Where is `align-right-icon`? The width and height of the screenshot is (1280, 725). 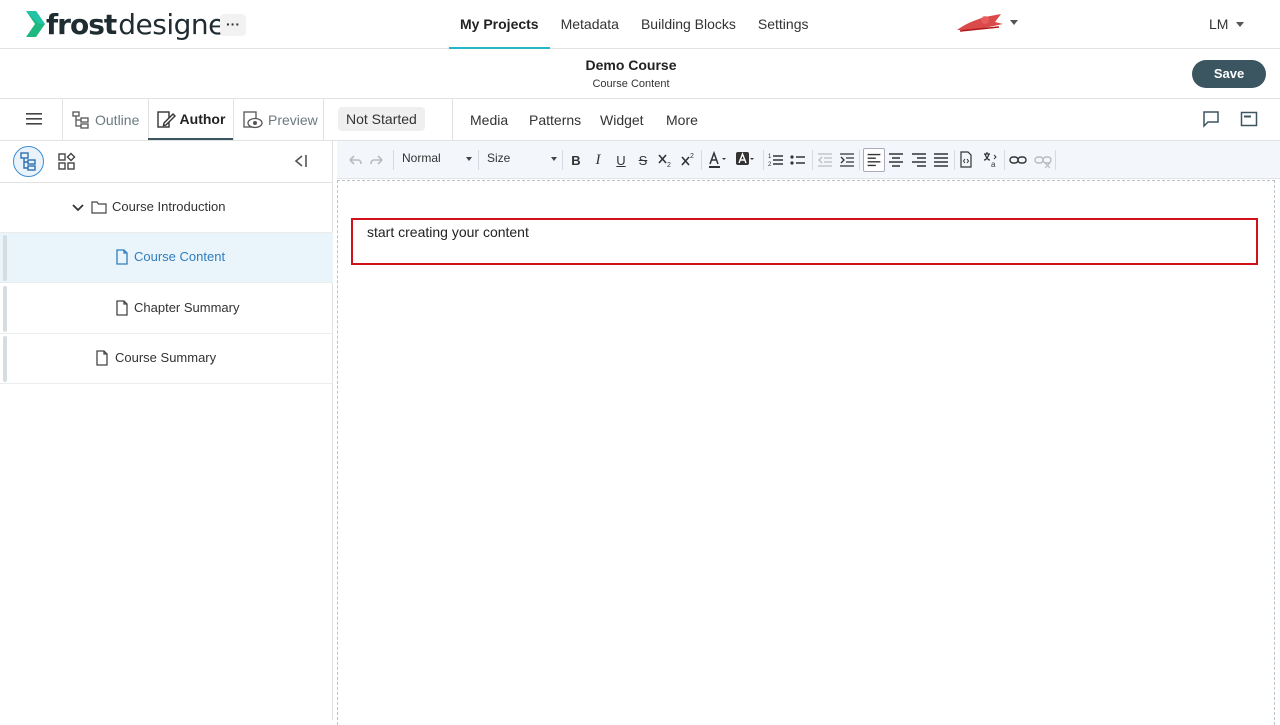
align-right-icon is located at coordinates (919, 160).